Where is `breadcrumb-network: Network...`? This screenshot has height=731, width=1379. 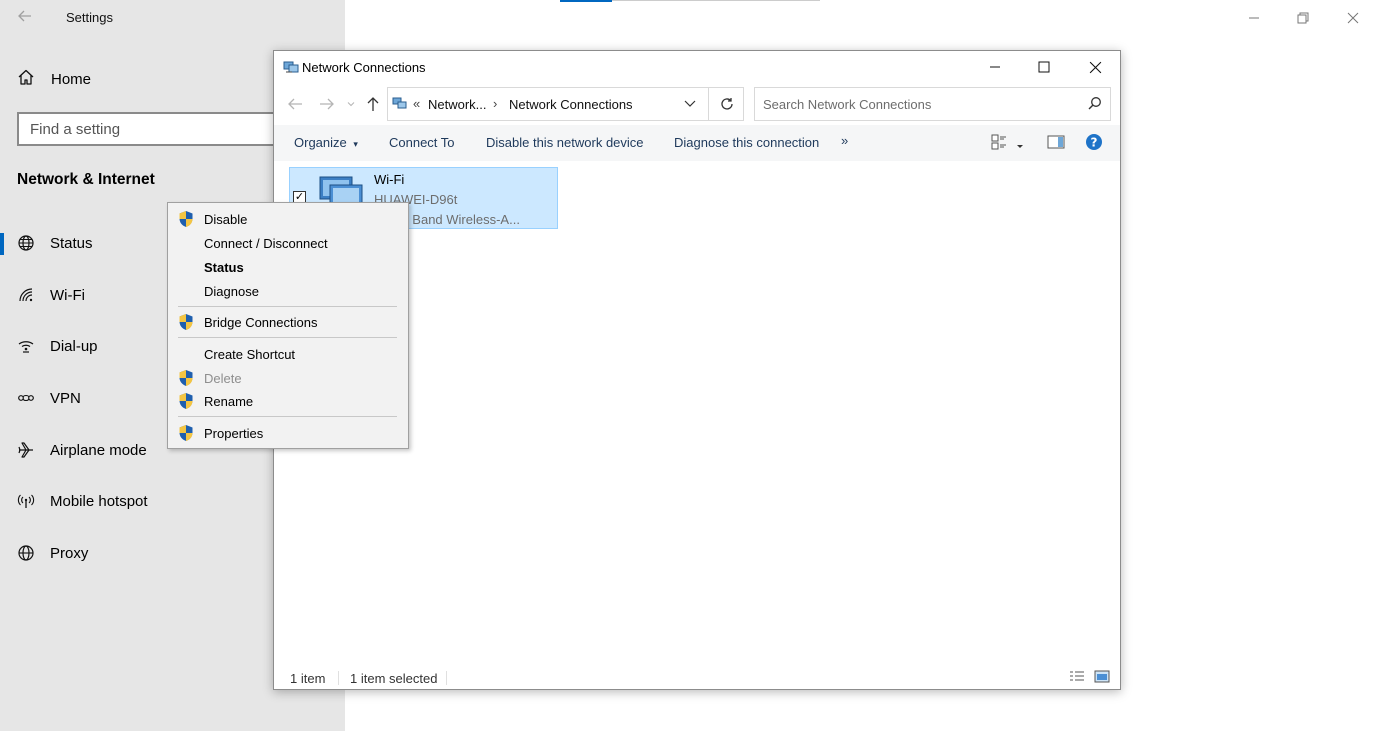 breadcrumb-network: Network... is located at coordinates (457, 104).